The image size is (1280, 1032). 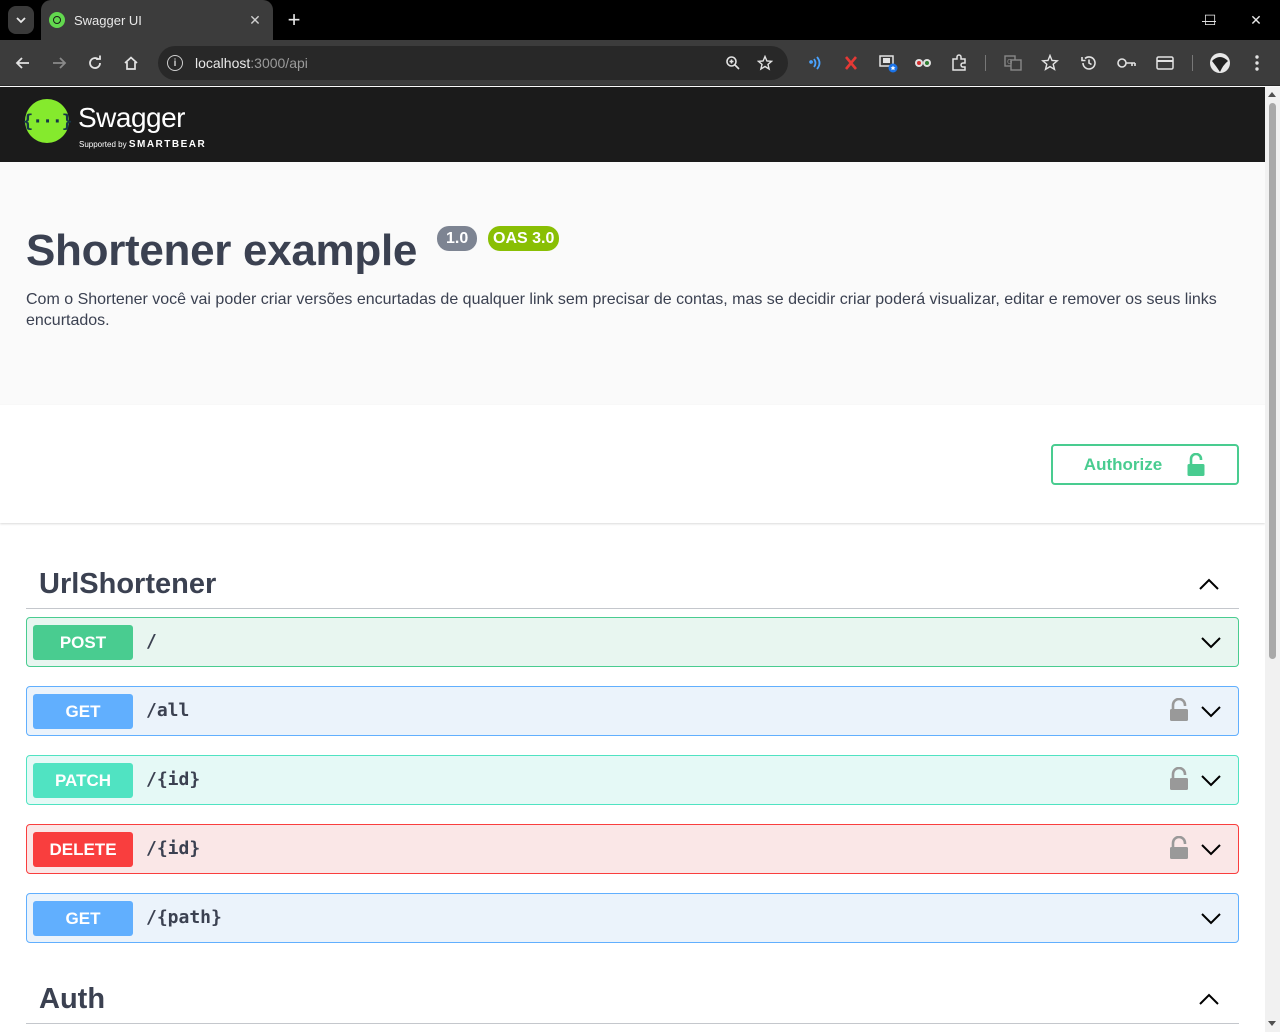 What do you see at coordinates (959, 63) in the screenshot?
I see `extensions-puzzle-icon` at bounding box center [959, 63].